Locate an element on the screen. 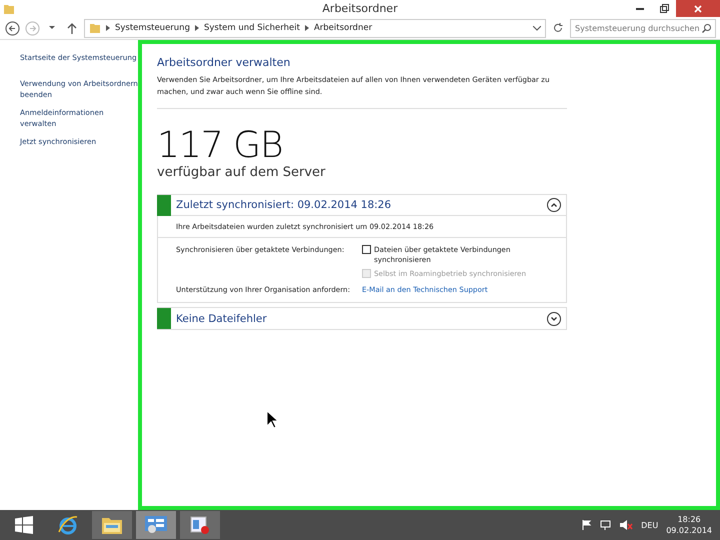 Image resolution: width=720 pixels, height=540 pixels. control-panel-icon is located at coordinates (156, 525).